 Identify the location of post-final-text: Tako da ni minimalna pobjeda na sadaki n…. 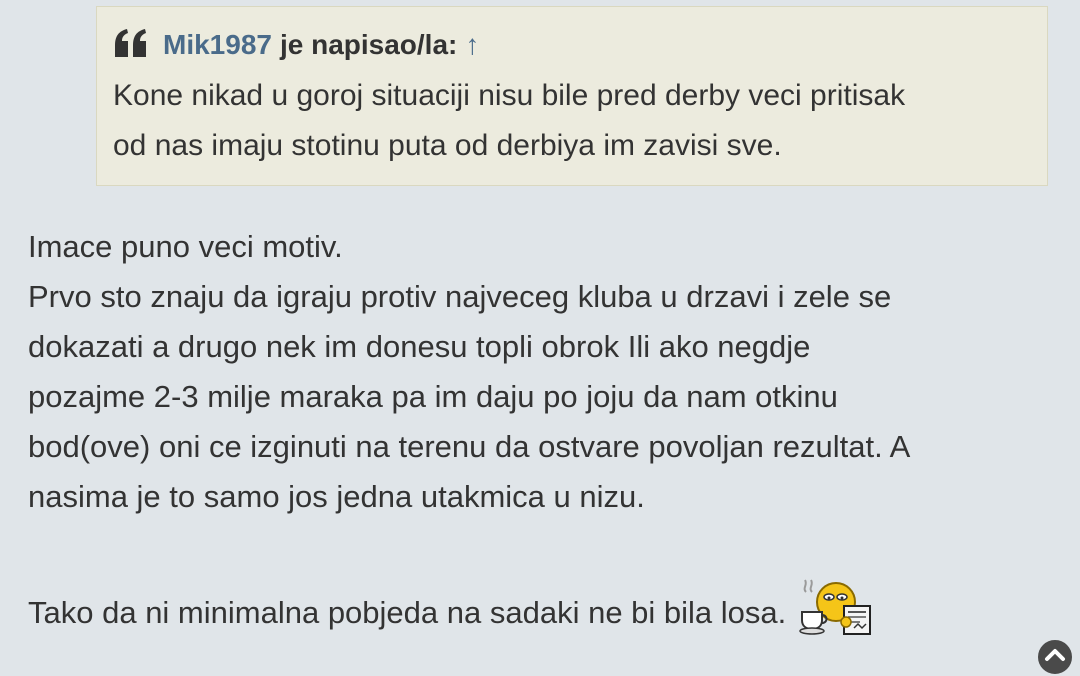
(407, 612).